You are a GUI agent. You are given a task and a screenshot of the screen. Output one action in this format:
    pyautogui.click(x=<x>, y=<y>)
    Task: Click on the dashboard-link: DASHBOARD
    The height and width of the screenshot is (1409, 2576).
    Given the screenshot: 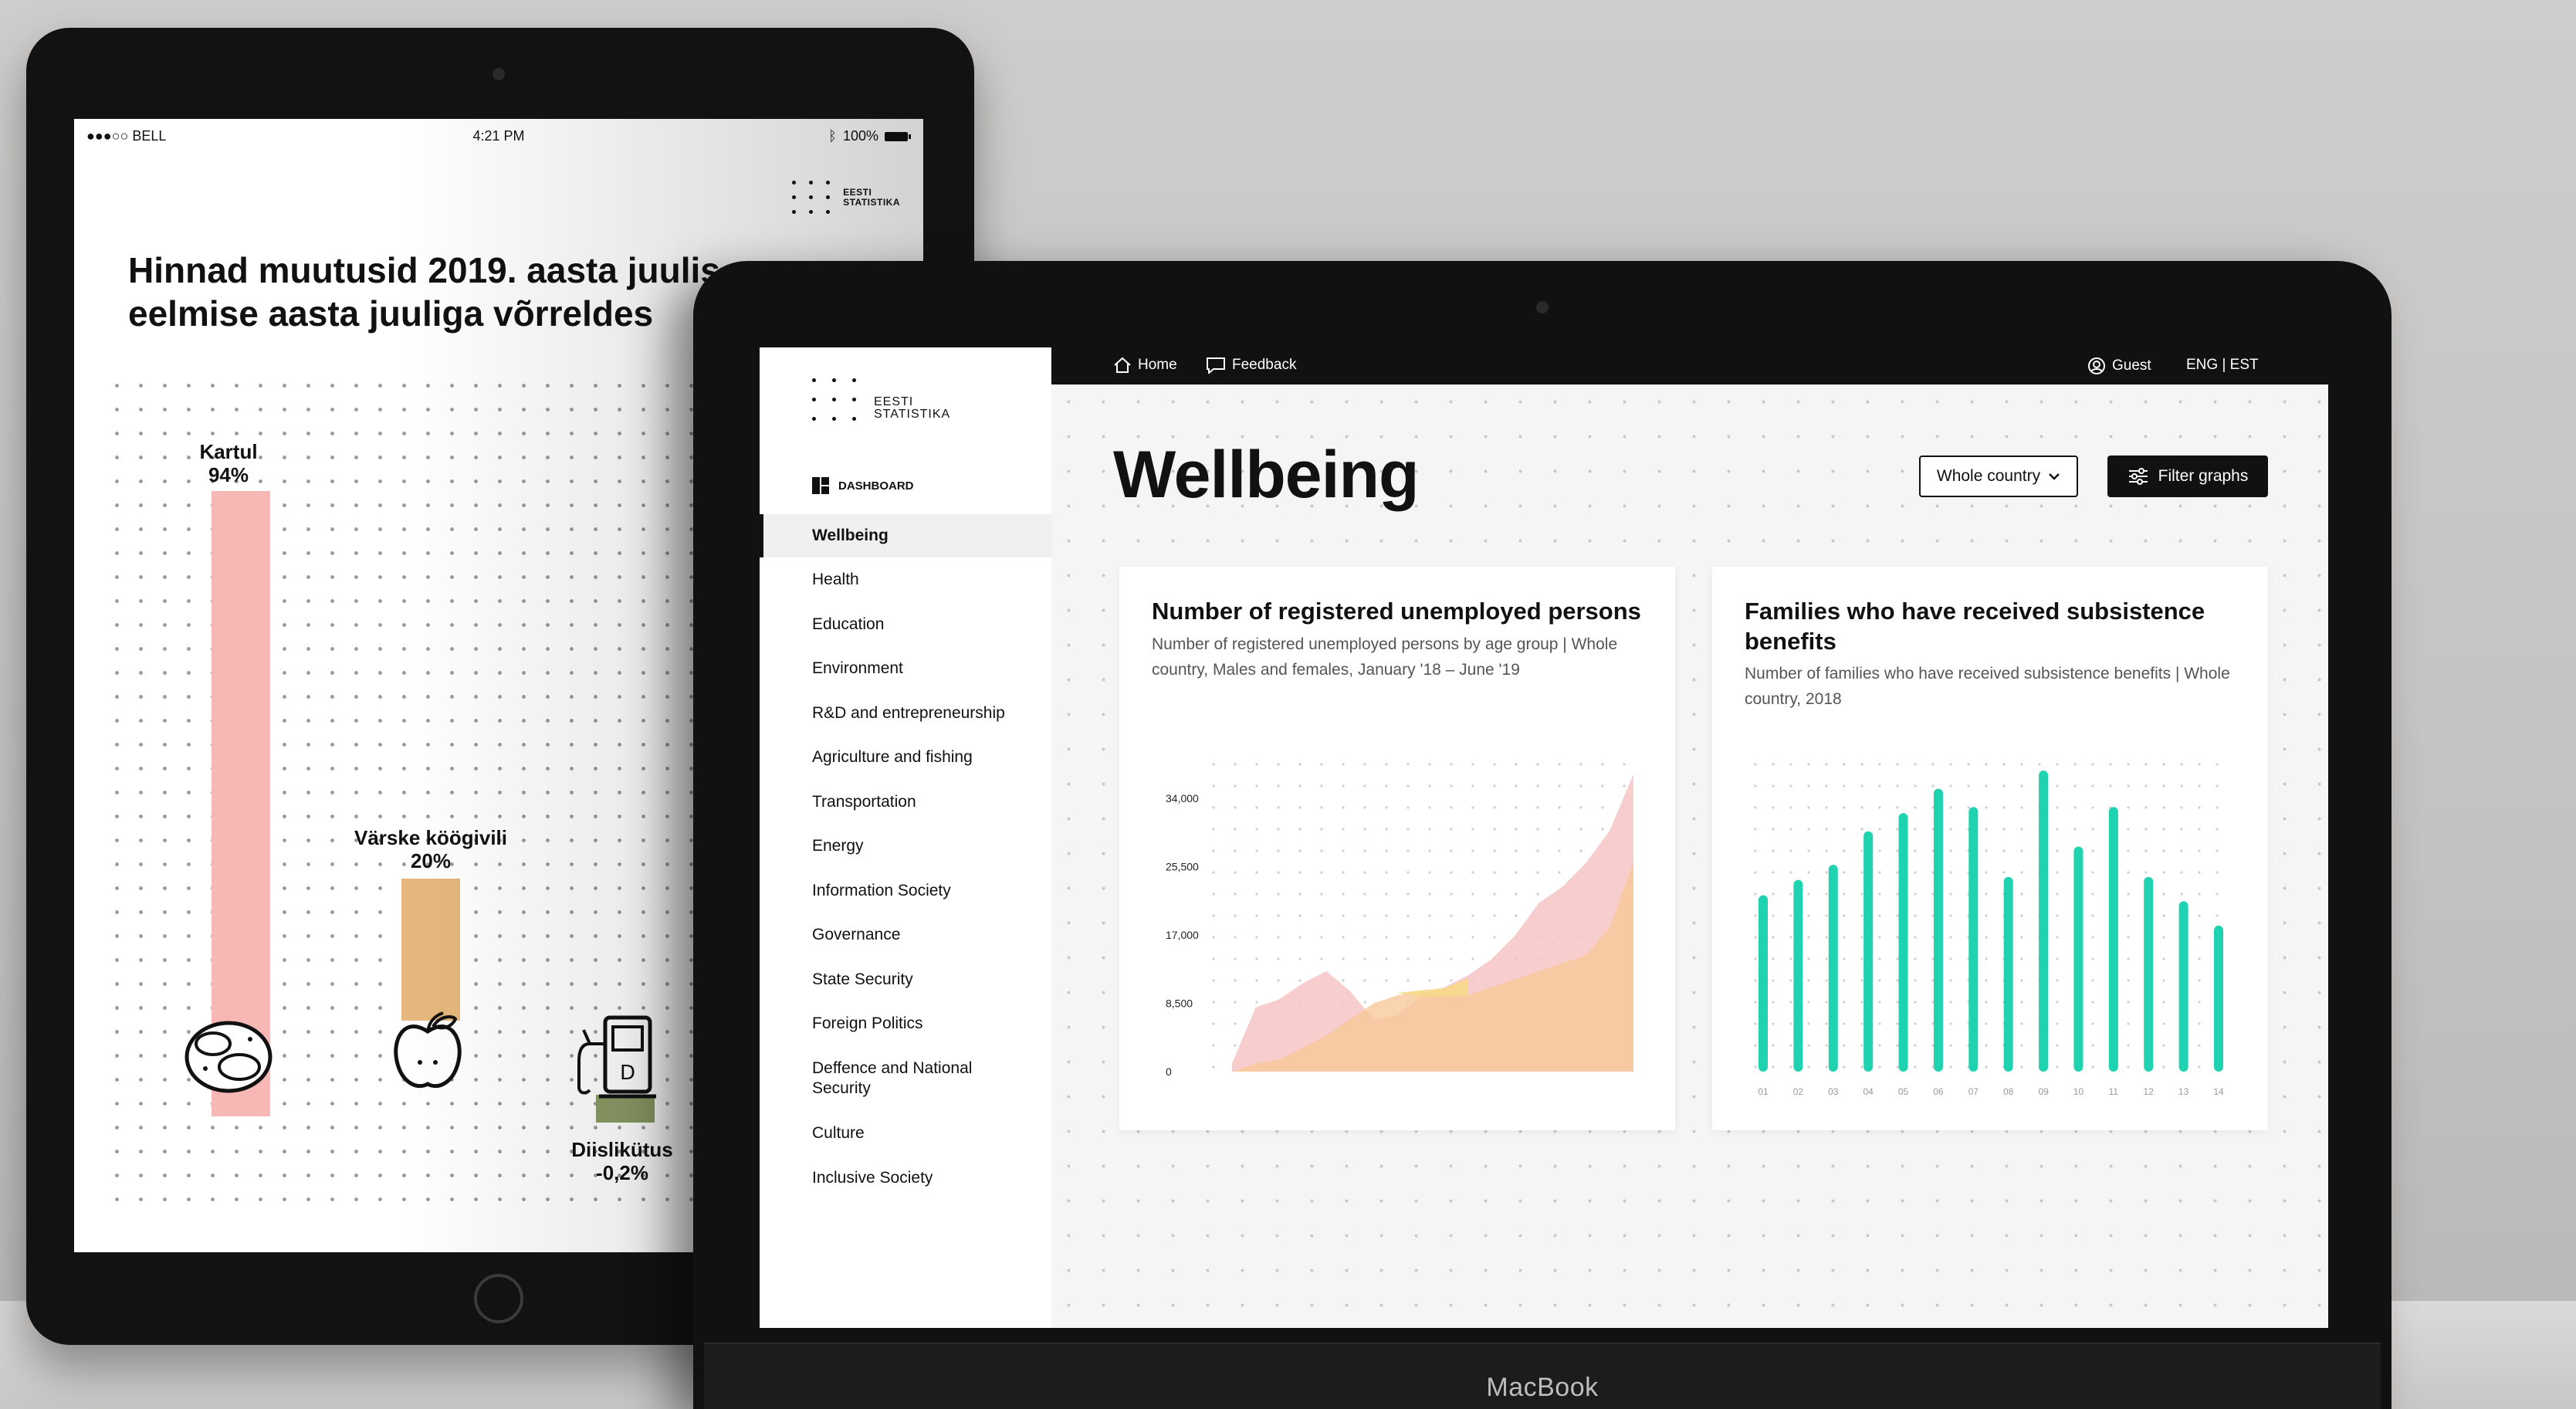 What is the action you would take?
    pyautogui.click(x=863, y=485)
    